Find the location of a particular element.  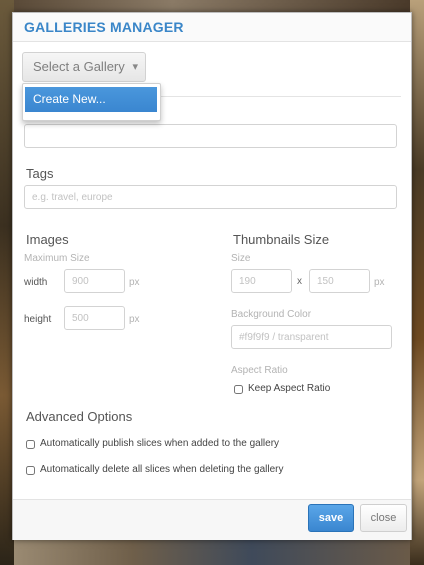

images-section-title: Images is located at coordinates (47, 239).